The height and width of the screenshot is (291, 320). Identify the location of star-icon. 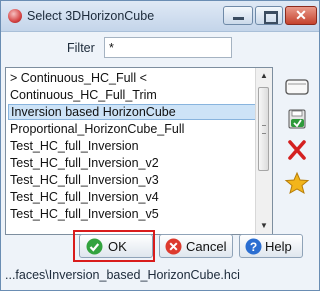
(297, 183).